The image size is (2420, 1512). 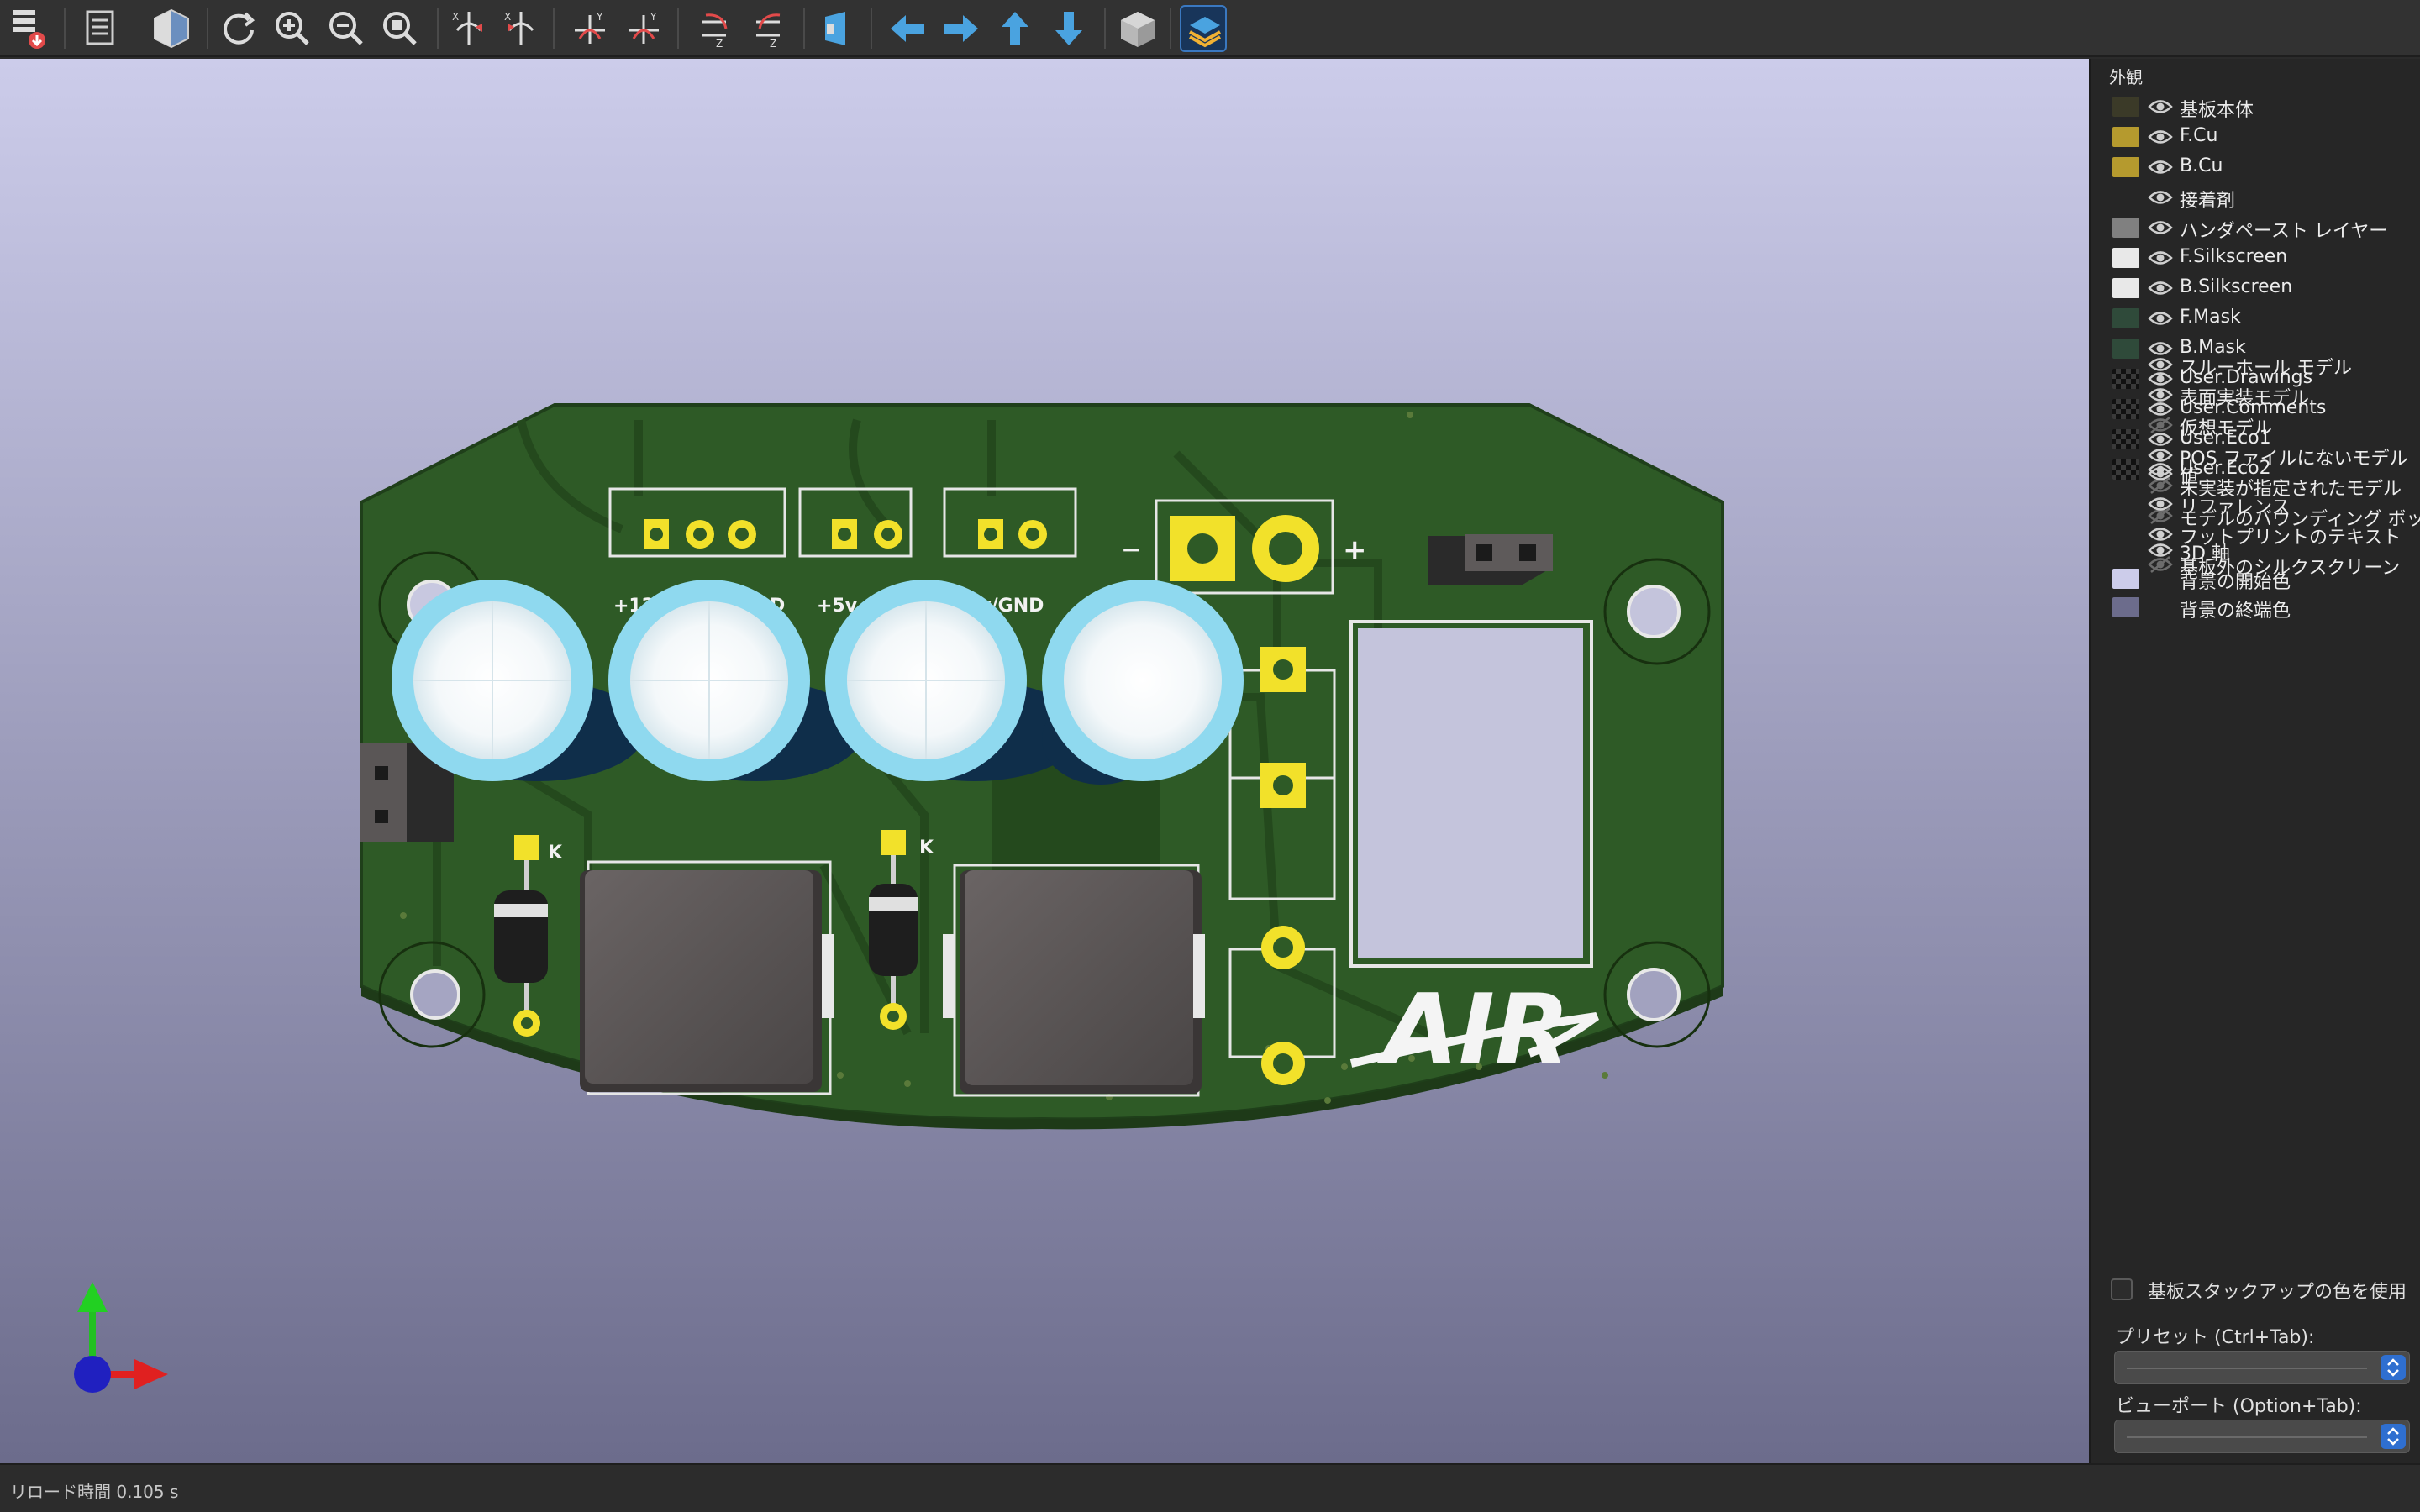 I want to click on flip-board-icon, so click(x=837, y=28).